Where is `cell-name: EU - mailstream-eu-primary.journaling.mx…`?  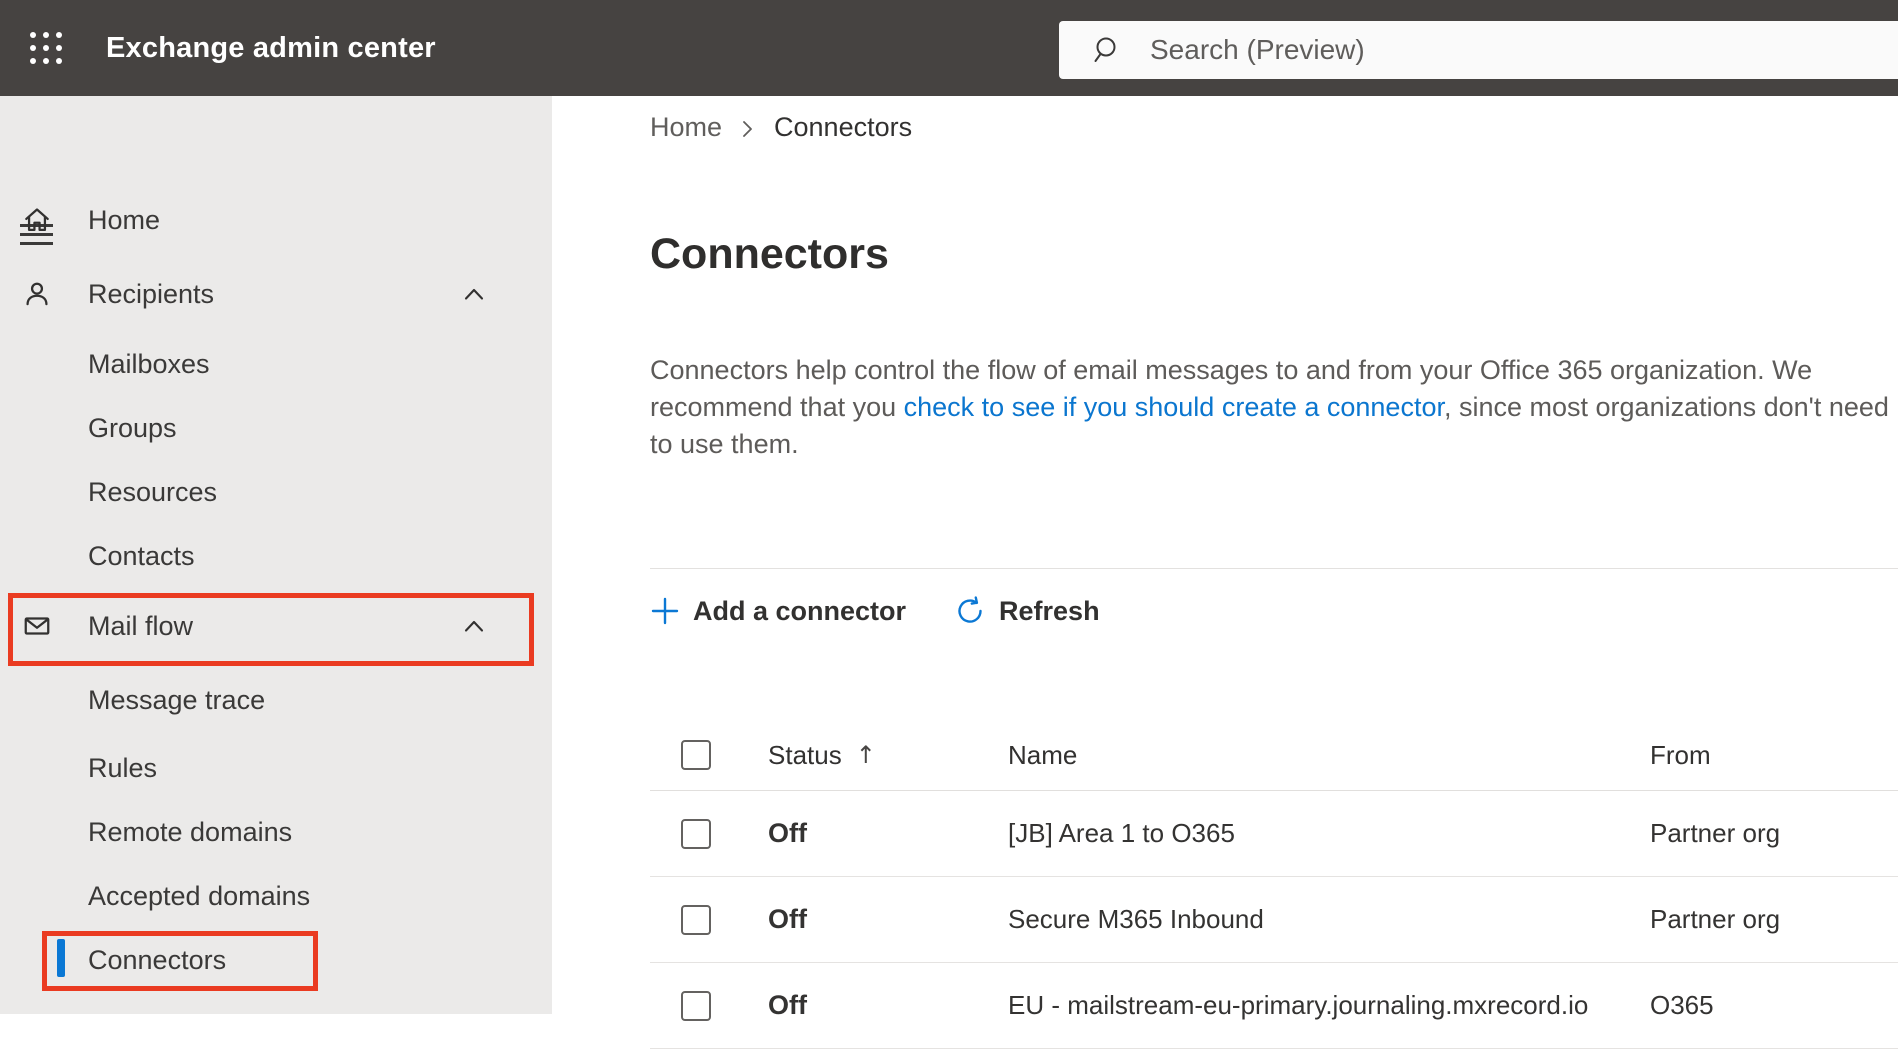 cell-name: EU - mailstream-eu-primary.journaling.mx… is located at coordinates (1329, 1005).